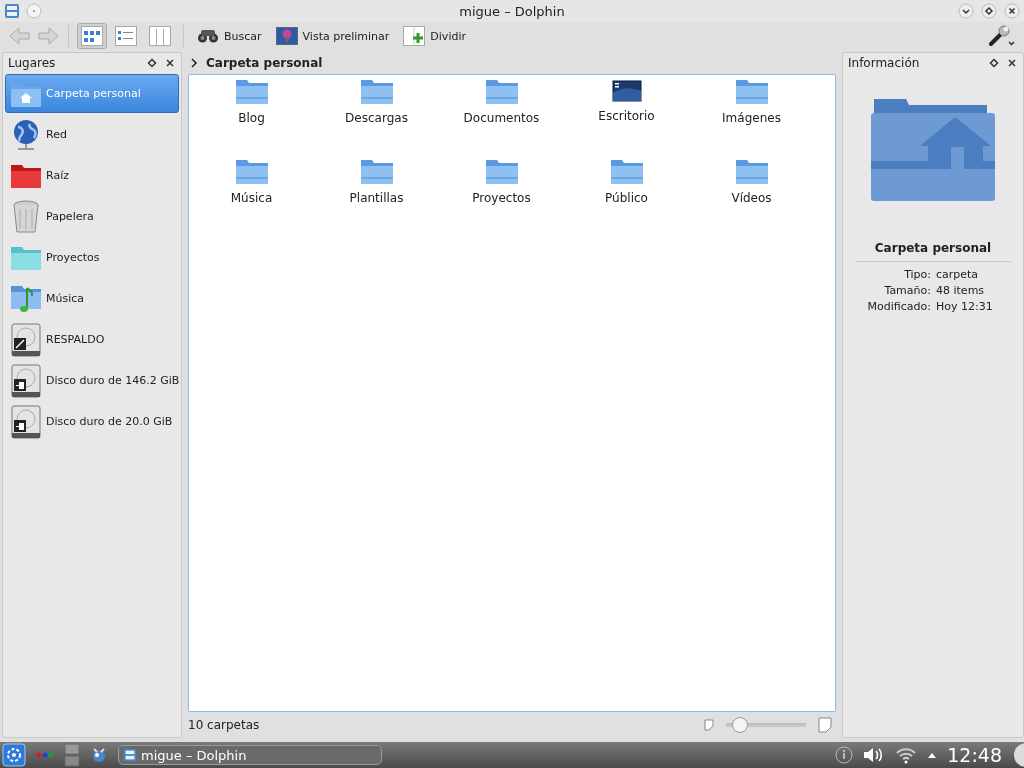  I want to click on file-item: Escritorio, so click(626, 119).